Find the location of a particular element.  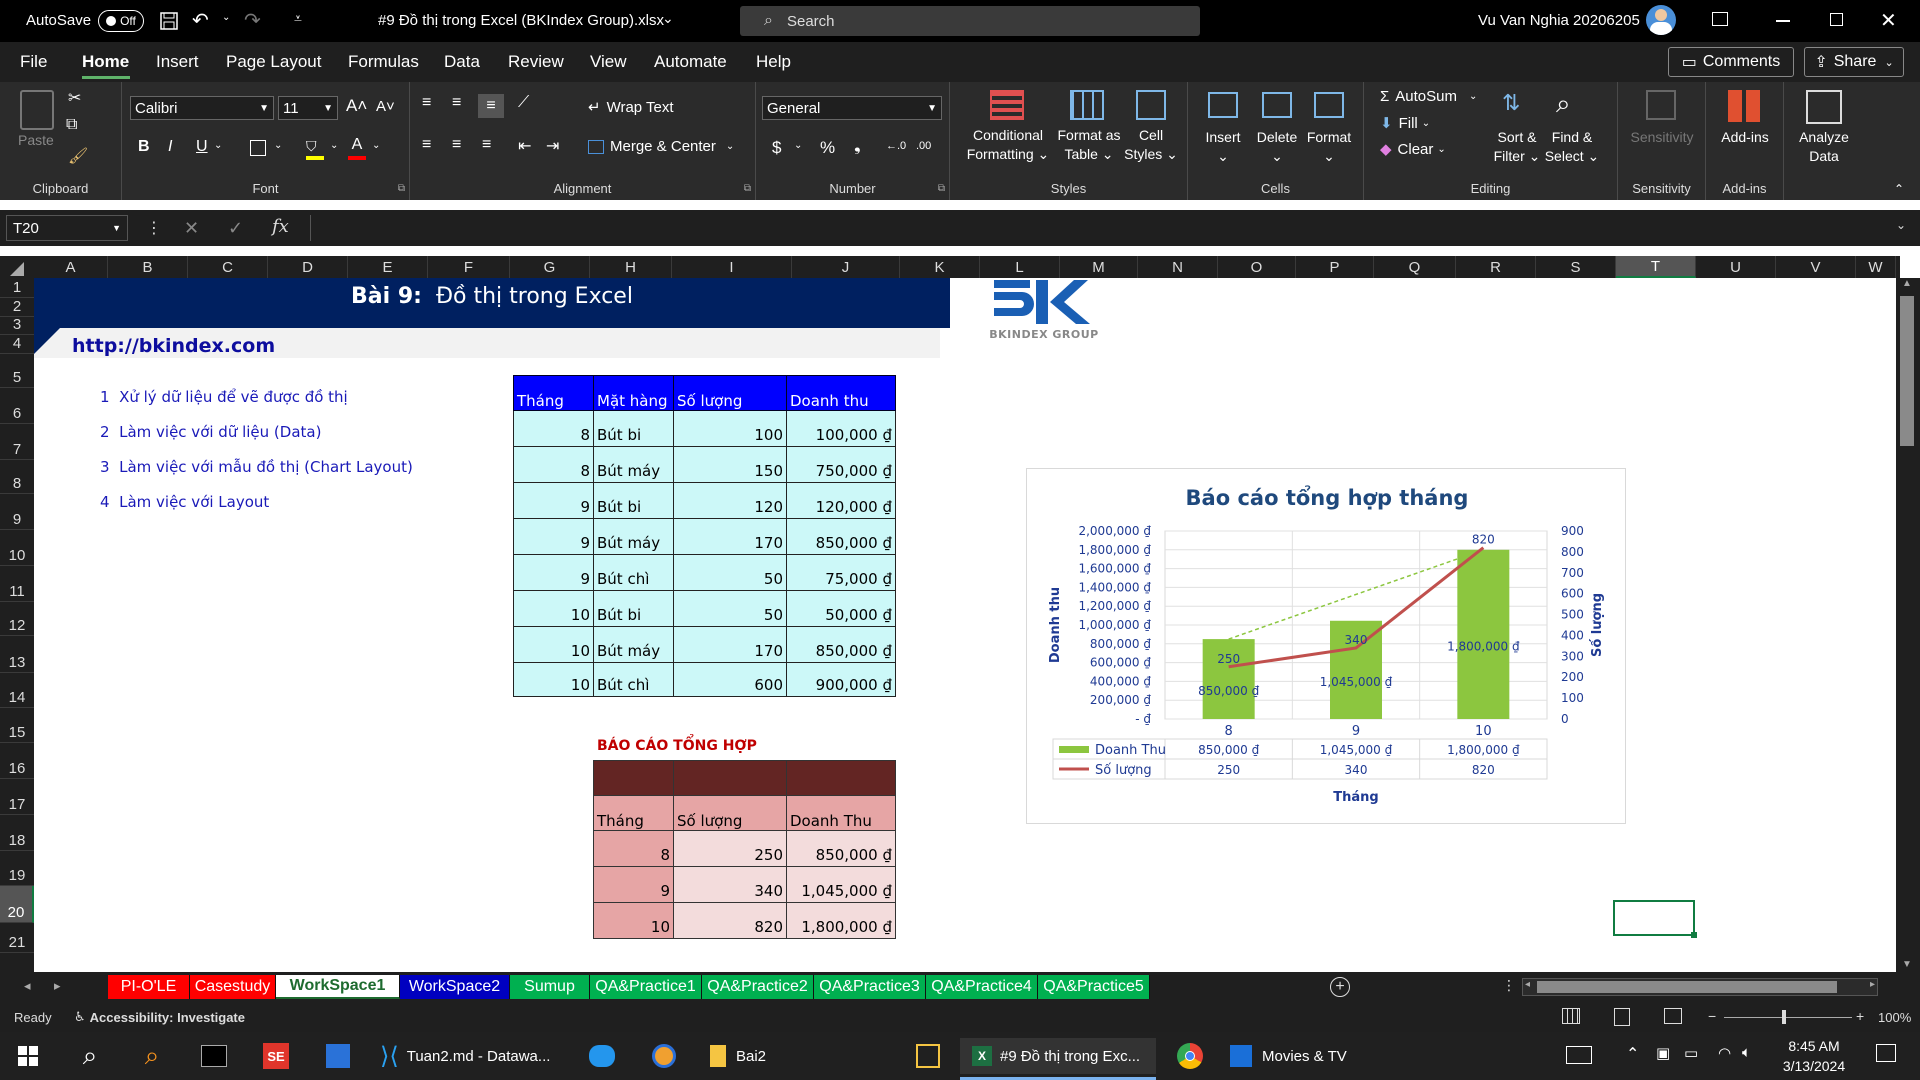

column-header-c: C is located at coordinates (228, 267).